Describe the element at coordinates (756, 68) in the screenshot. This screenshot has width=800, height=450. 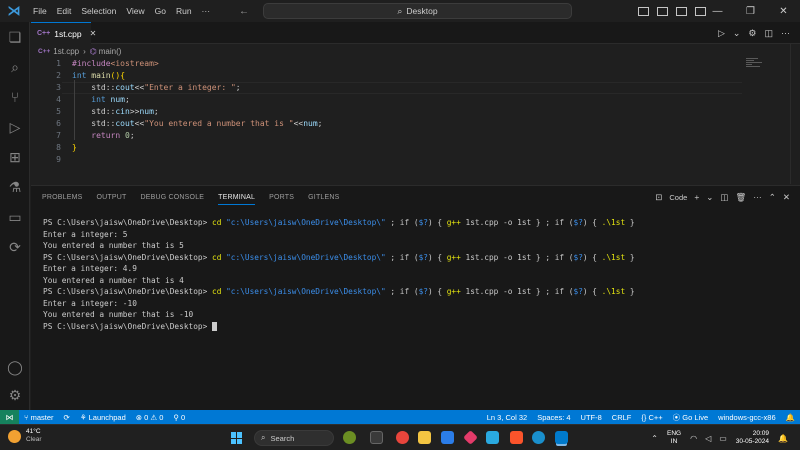
I see `minimap` at that location.